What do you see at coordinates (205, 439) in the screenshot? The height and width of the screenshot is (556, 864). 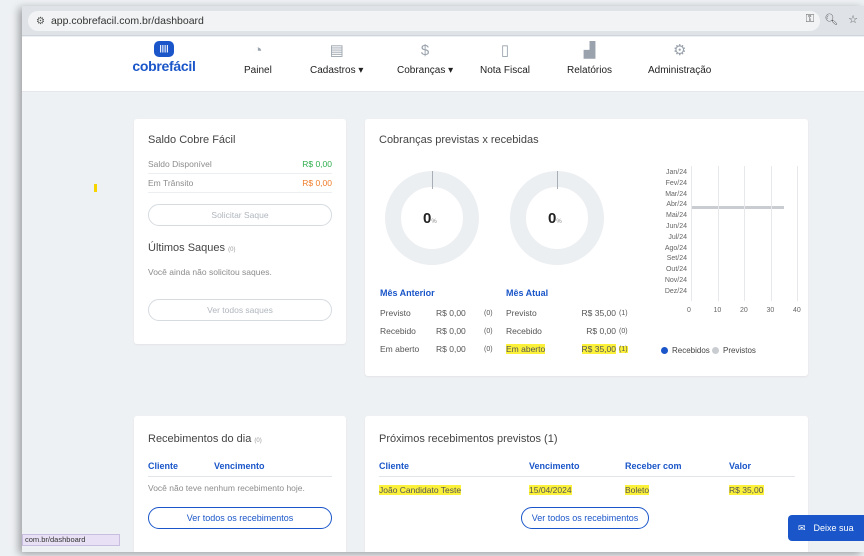 I see `recebimentos-dia-title: Recebimentos do dia (0)` at bounding box center [205, 439].